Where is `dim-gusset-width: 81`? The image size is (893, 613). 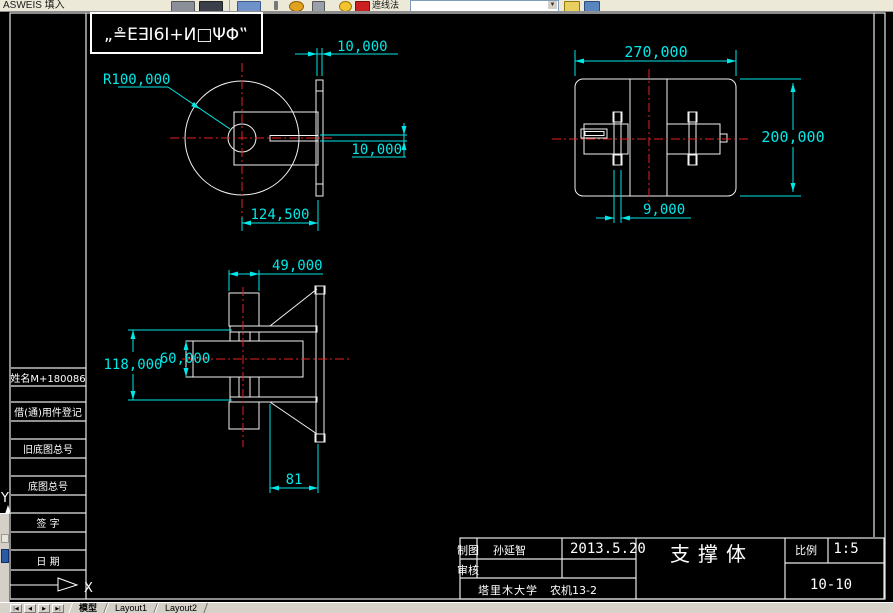 dim-gusset-width: 81 is located at coordinates (294, 480).